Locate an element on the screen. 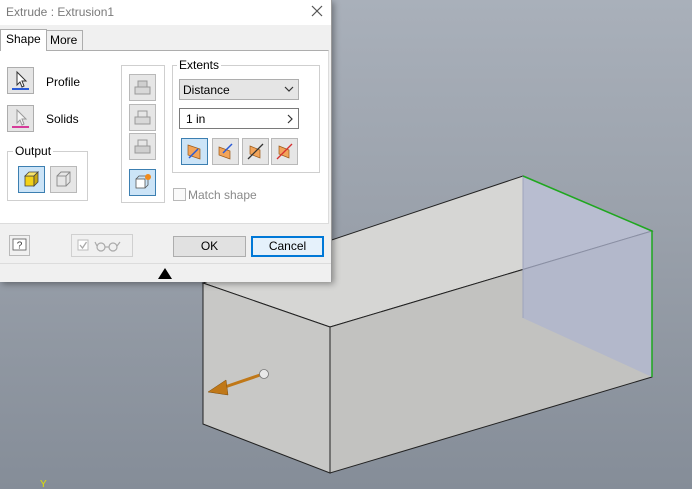  direction-flipped-button is located at coordinates (225, 151).